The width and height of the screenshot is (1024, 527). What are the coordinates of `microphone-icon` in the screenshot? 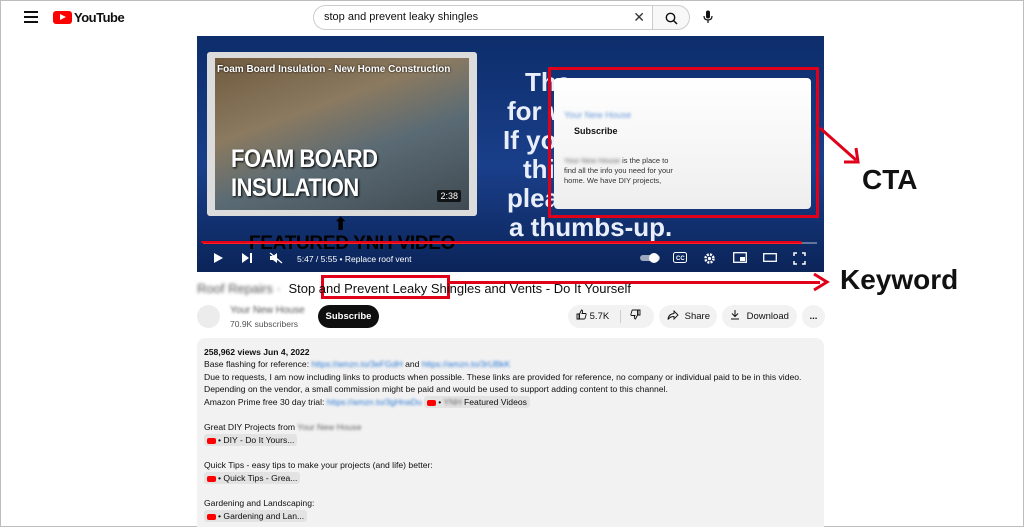 It's located at (708, 17).